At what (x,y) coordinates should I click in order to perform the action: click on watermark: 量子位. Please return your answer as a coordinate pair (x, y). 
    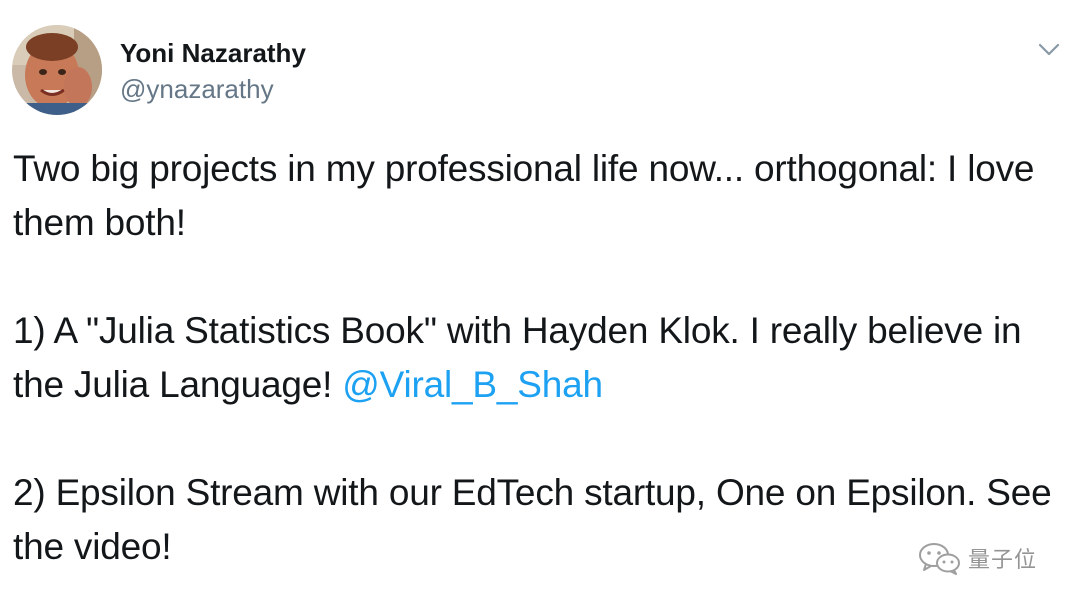
    Looking at the image, I should click on (977, 558).